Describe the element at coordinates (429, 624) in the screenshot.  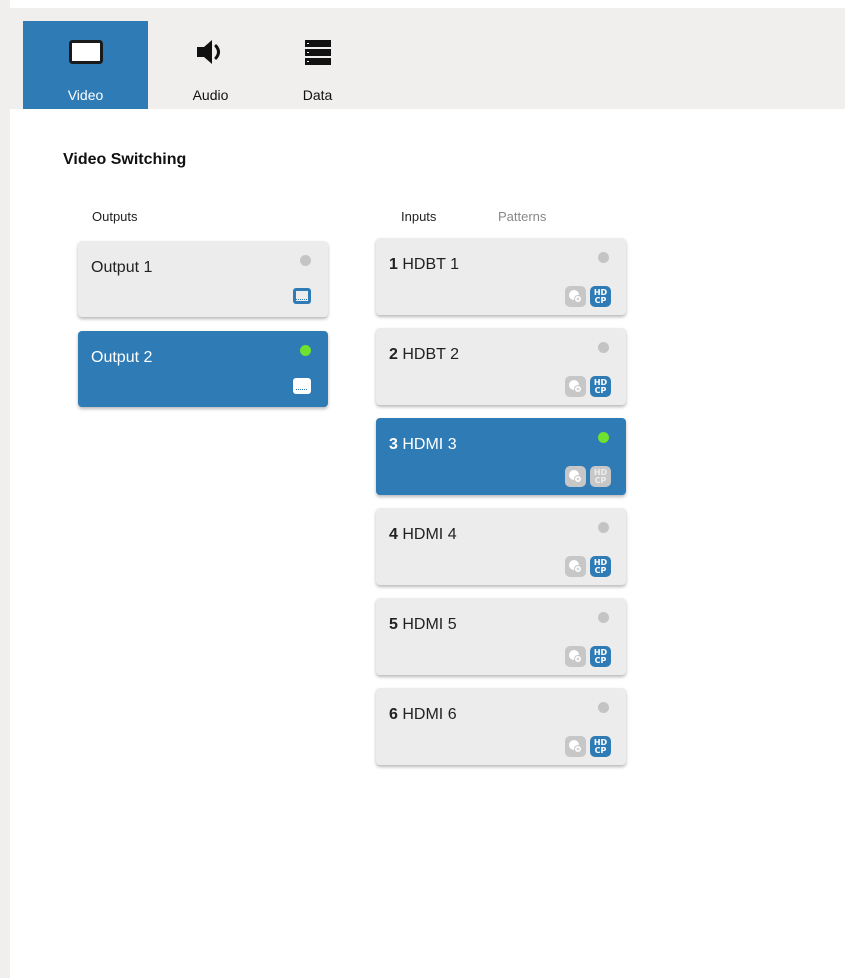
I see `input-name: HDMI 5` at that location.